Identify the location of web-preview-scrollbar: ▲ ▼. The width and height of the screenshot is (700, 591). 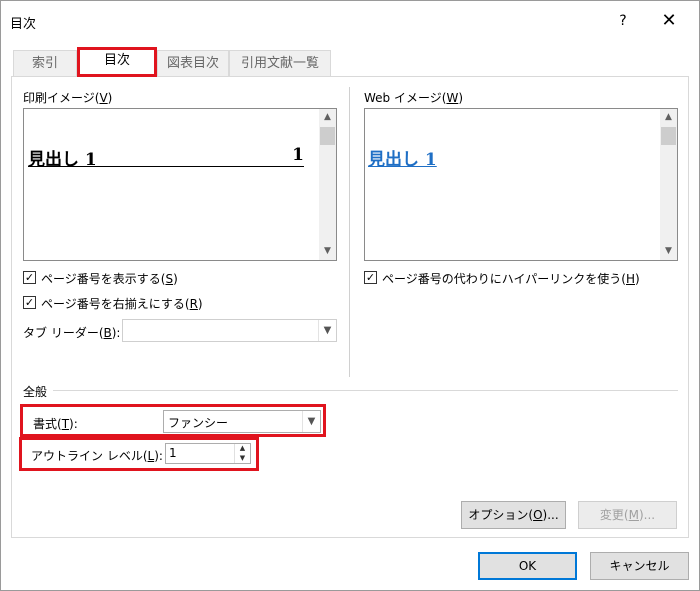
(668, 184).